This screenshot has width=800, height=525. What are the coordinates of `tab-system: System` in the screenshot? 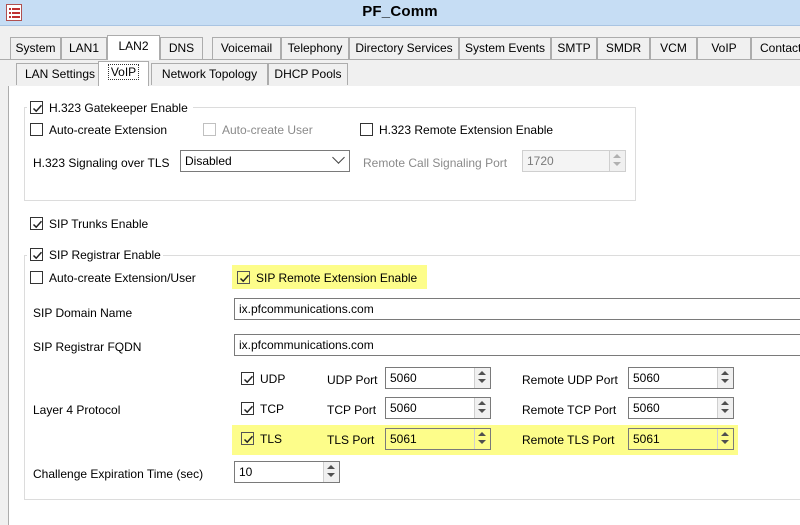 It's located at (35, 48).